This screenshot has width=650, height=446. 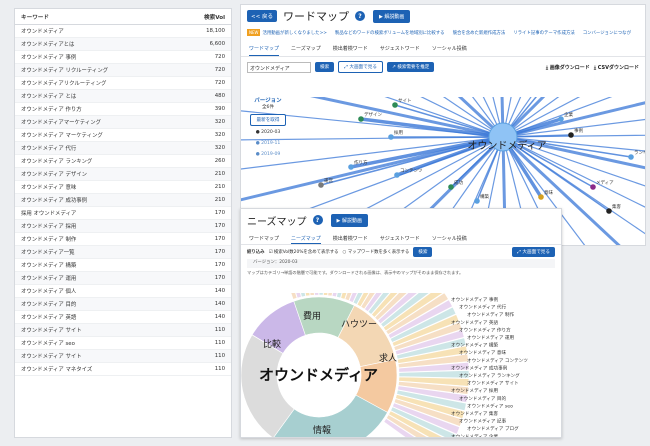 What do you see at coordinates (405, 101) in the screenshot?
I see `word-label: サイト` at bounding box center [405, 101].